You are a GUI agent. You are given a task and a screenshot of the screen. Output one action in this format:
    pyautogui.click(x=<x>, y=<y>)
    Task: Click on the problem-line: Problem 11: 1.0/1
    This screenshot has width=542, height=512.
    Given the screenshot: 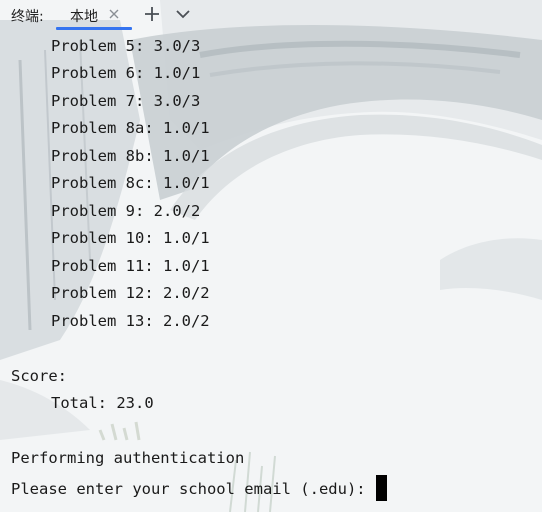 What is the action you would take?
    pyautogui.click(x=130, y=266)
    